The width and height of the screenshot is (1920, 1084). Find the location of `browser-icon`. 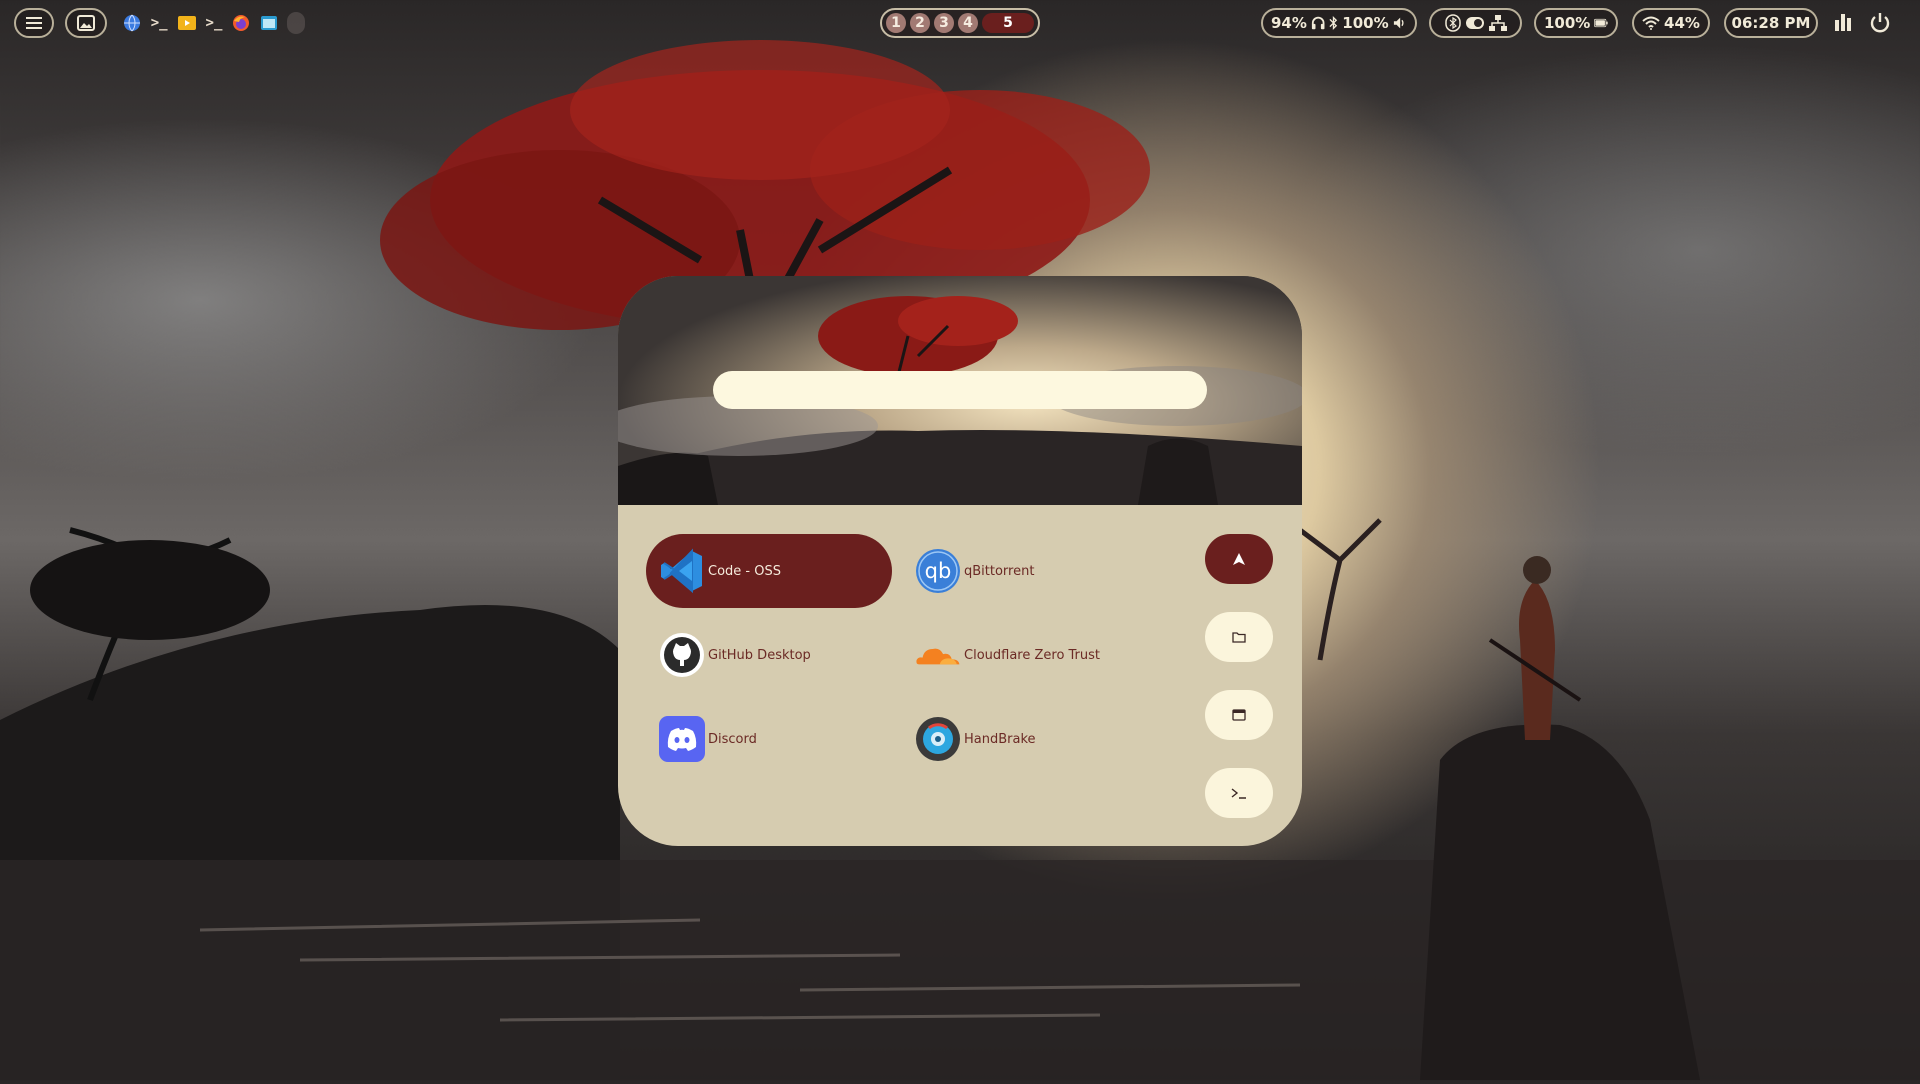

browser-icon is located at coordinates (131, 23).